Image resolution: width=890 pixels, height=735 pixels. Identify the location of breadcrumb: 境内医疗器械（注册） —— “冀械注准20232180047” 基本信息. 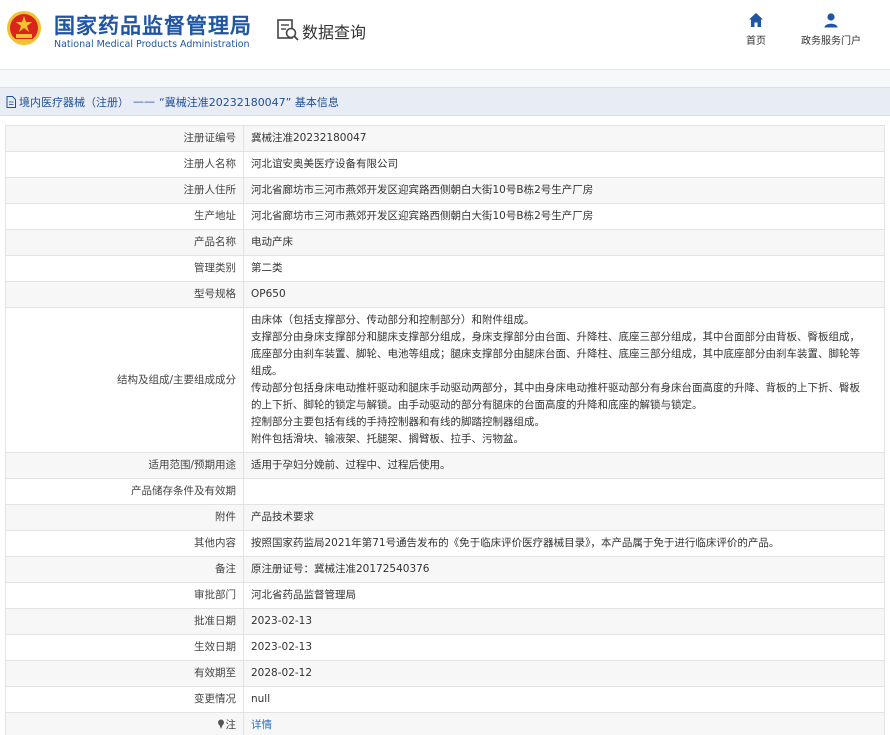
(445, 101).